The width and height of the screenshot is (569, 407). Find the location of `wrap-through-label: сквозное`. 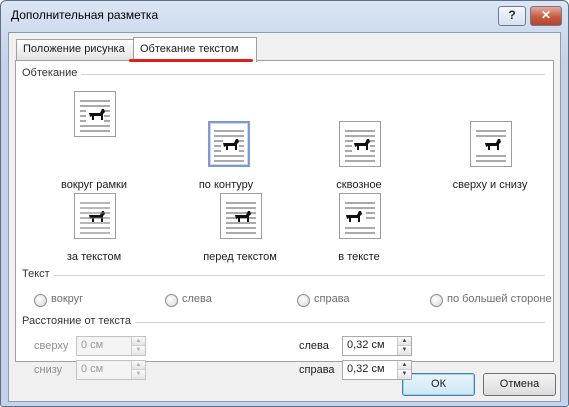

wrap-through-label: сквозное is located at coordinates (359, 185).